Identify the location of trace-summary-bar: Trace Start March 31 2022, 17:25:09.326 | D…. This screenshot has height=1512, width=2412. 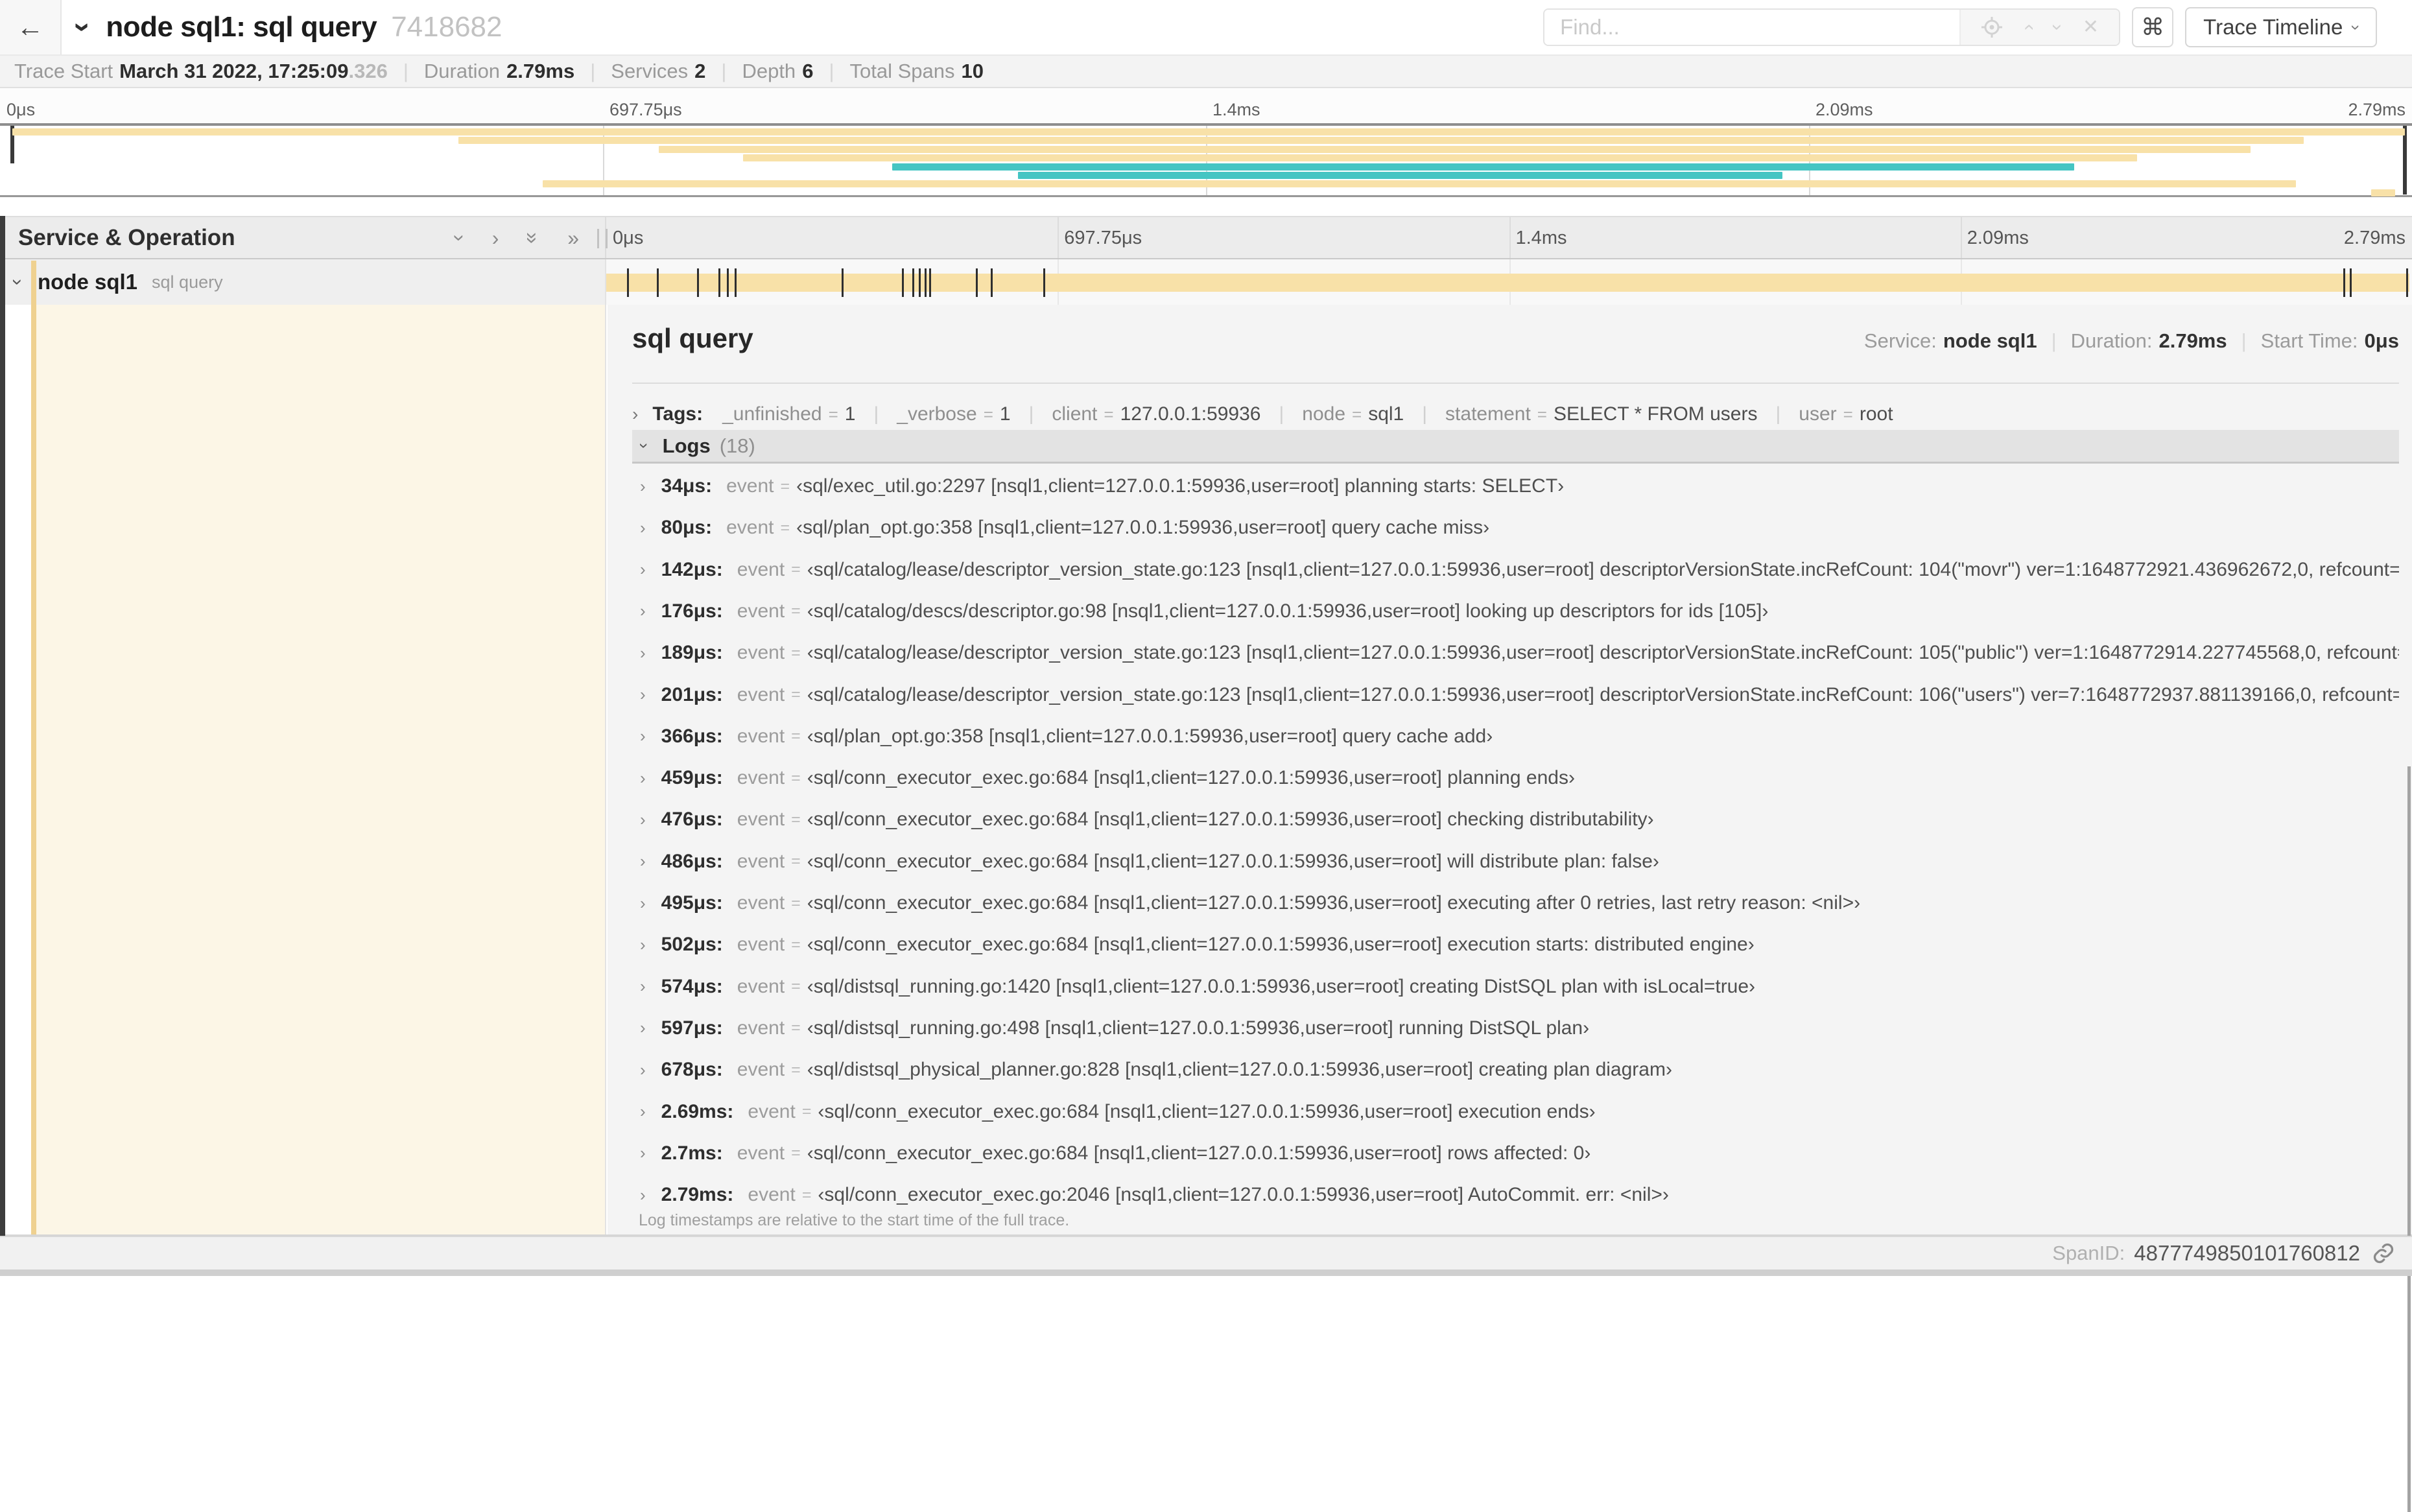
(1206, 71).